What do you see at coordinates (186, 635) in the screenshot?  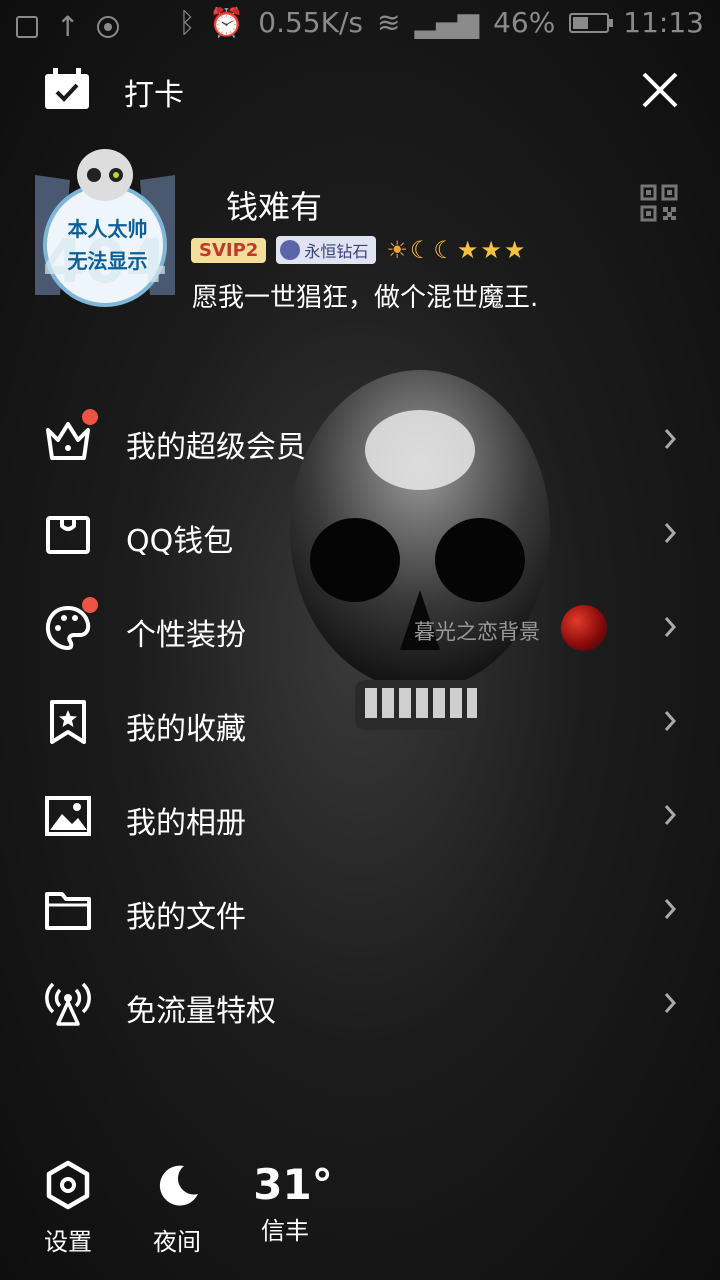 I see `menu-item-label: 个性装扮` at bounding box center [186, 635].